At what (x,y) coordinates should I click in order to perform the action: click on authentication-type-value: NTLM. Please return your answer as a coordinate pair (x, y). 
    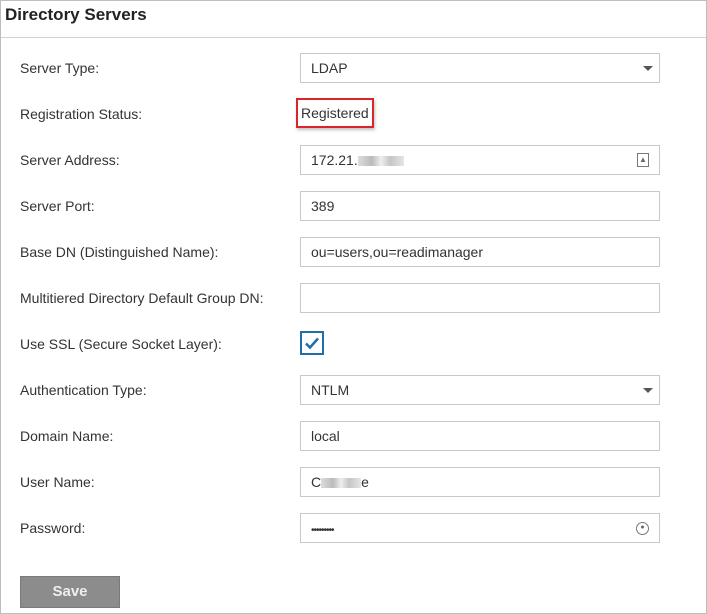
    Looking at the image, I should click on (330, 390).